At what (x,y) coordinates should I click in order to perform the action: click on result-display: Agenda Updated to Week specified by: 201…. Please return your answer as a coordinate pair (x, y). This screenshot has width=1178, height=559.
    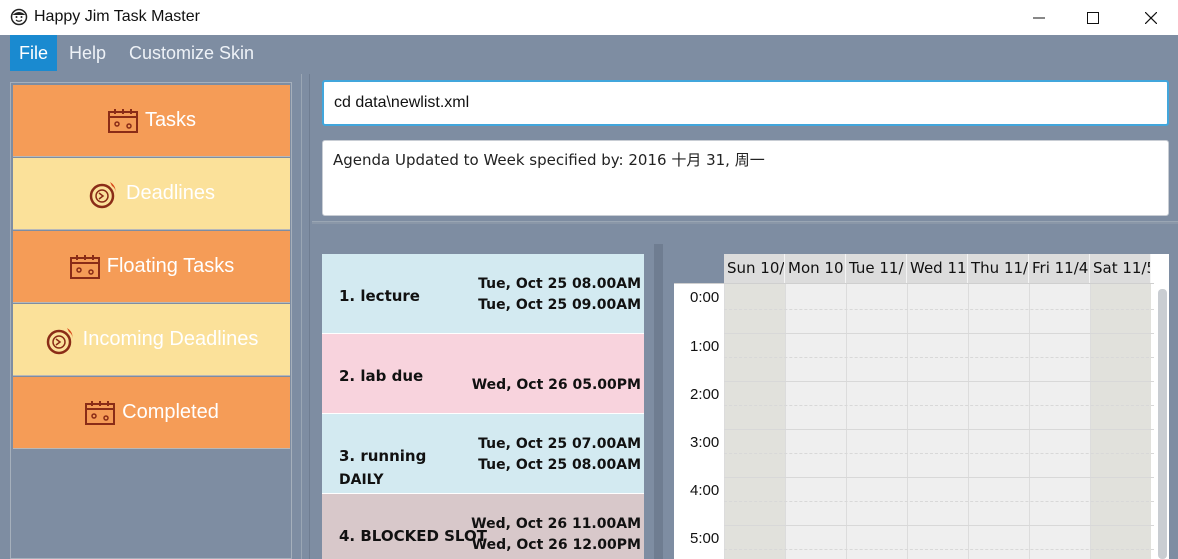
    Looking at the image, I should click on (745, 178).